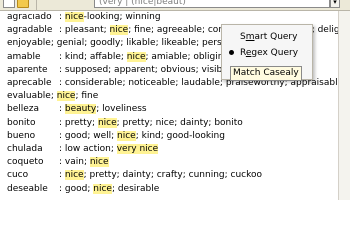  Describe the element at coordinates (24, 56) in the screenshot. I see `result-term: amable` at that location.